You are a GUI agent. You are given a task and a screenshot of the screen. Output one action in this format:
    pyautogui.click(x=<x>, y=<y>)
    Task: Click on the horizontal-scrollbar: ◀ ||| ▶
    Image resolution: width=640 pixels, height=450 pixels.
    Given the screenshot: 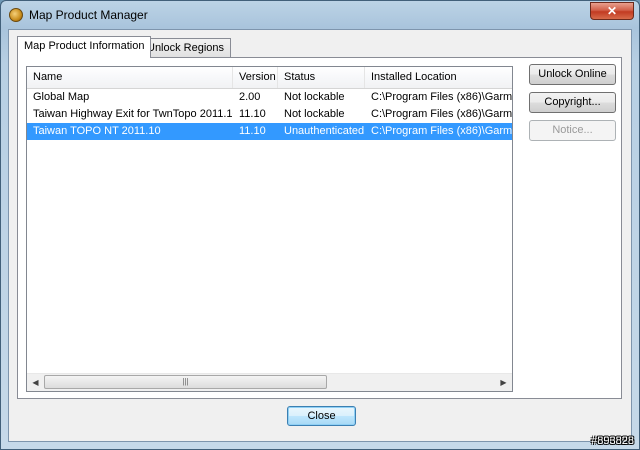 What is the action you would take?
    pyautogui.click(x=269, y=382)
    